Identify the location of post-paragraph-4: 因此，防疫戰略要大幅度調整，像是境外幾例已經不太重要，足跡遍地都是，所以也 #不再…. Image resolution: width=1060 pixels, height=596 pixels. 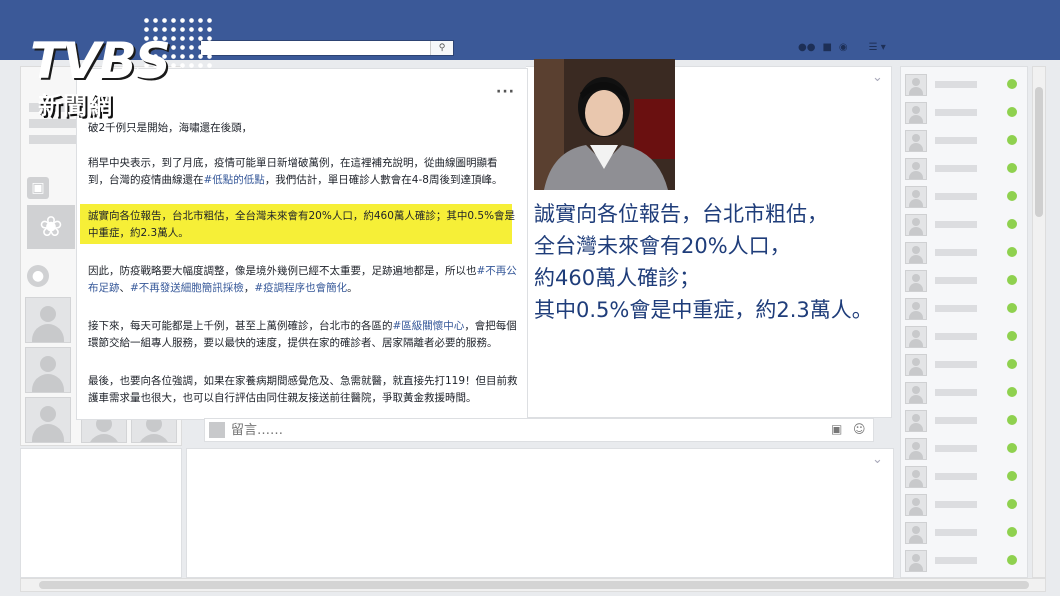
(303, 280).